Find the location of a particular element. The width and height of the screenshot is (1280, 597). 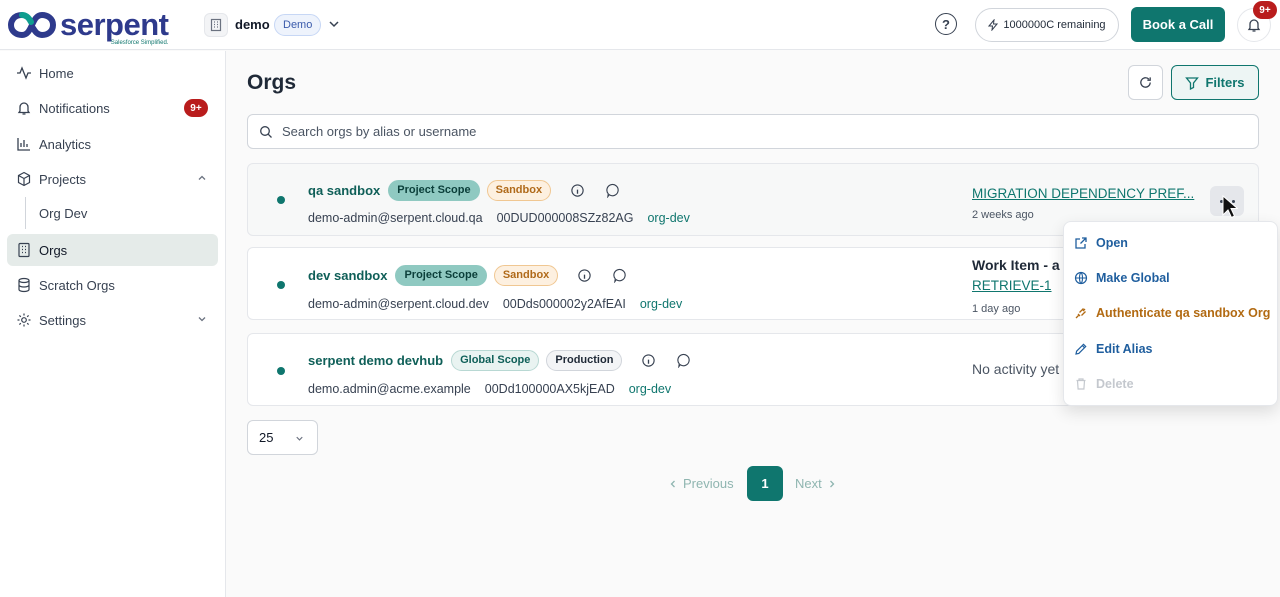

filters-label: Filters is located at coordinates (1225, 82).